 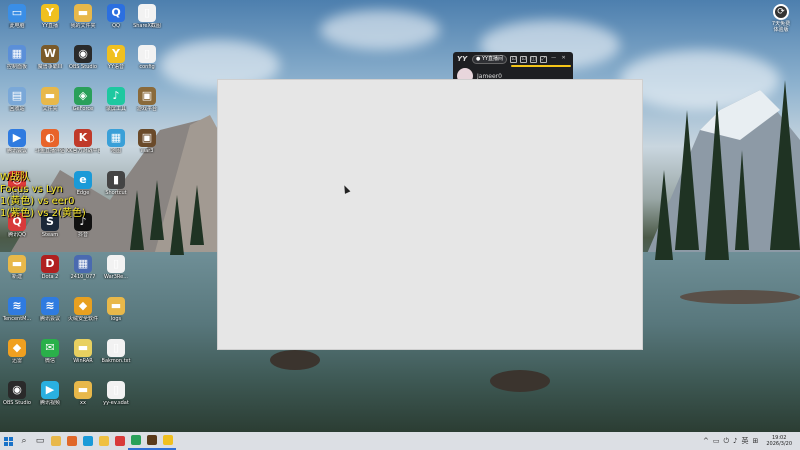 I want to click on taskbar-warcraft-button, so click(x=152, y=441).